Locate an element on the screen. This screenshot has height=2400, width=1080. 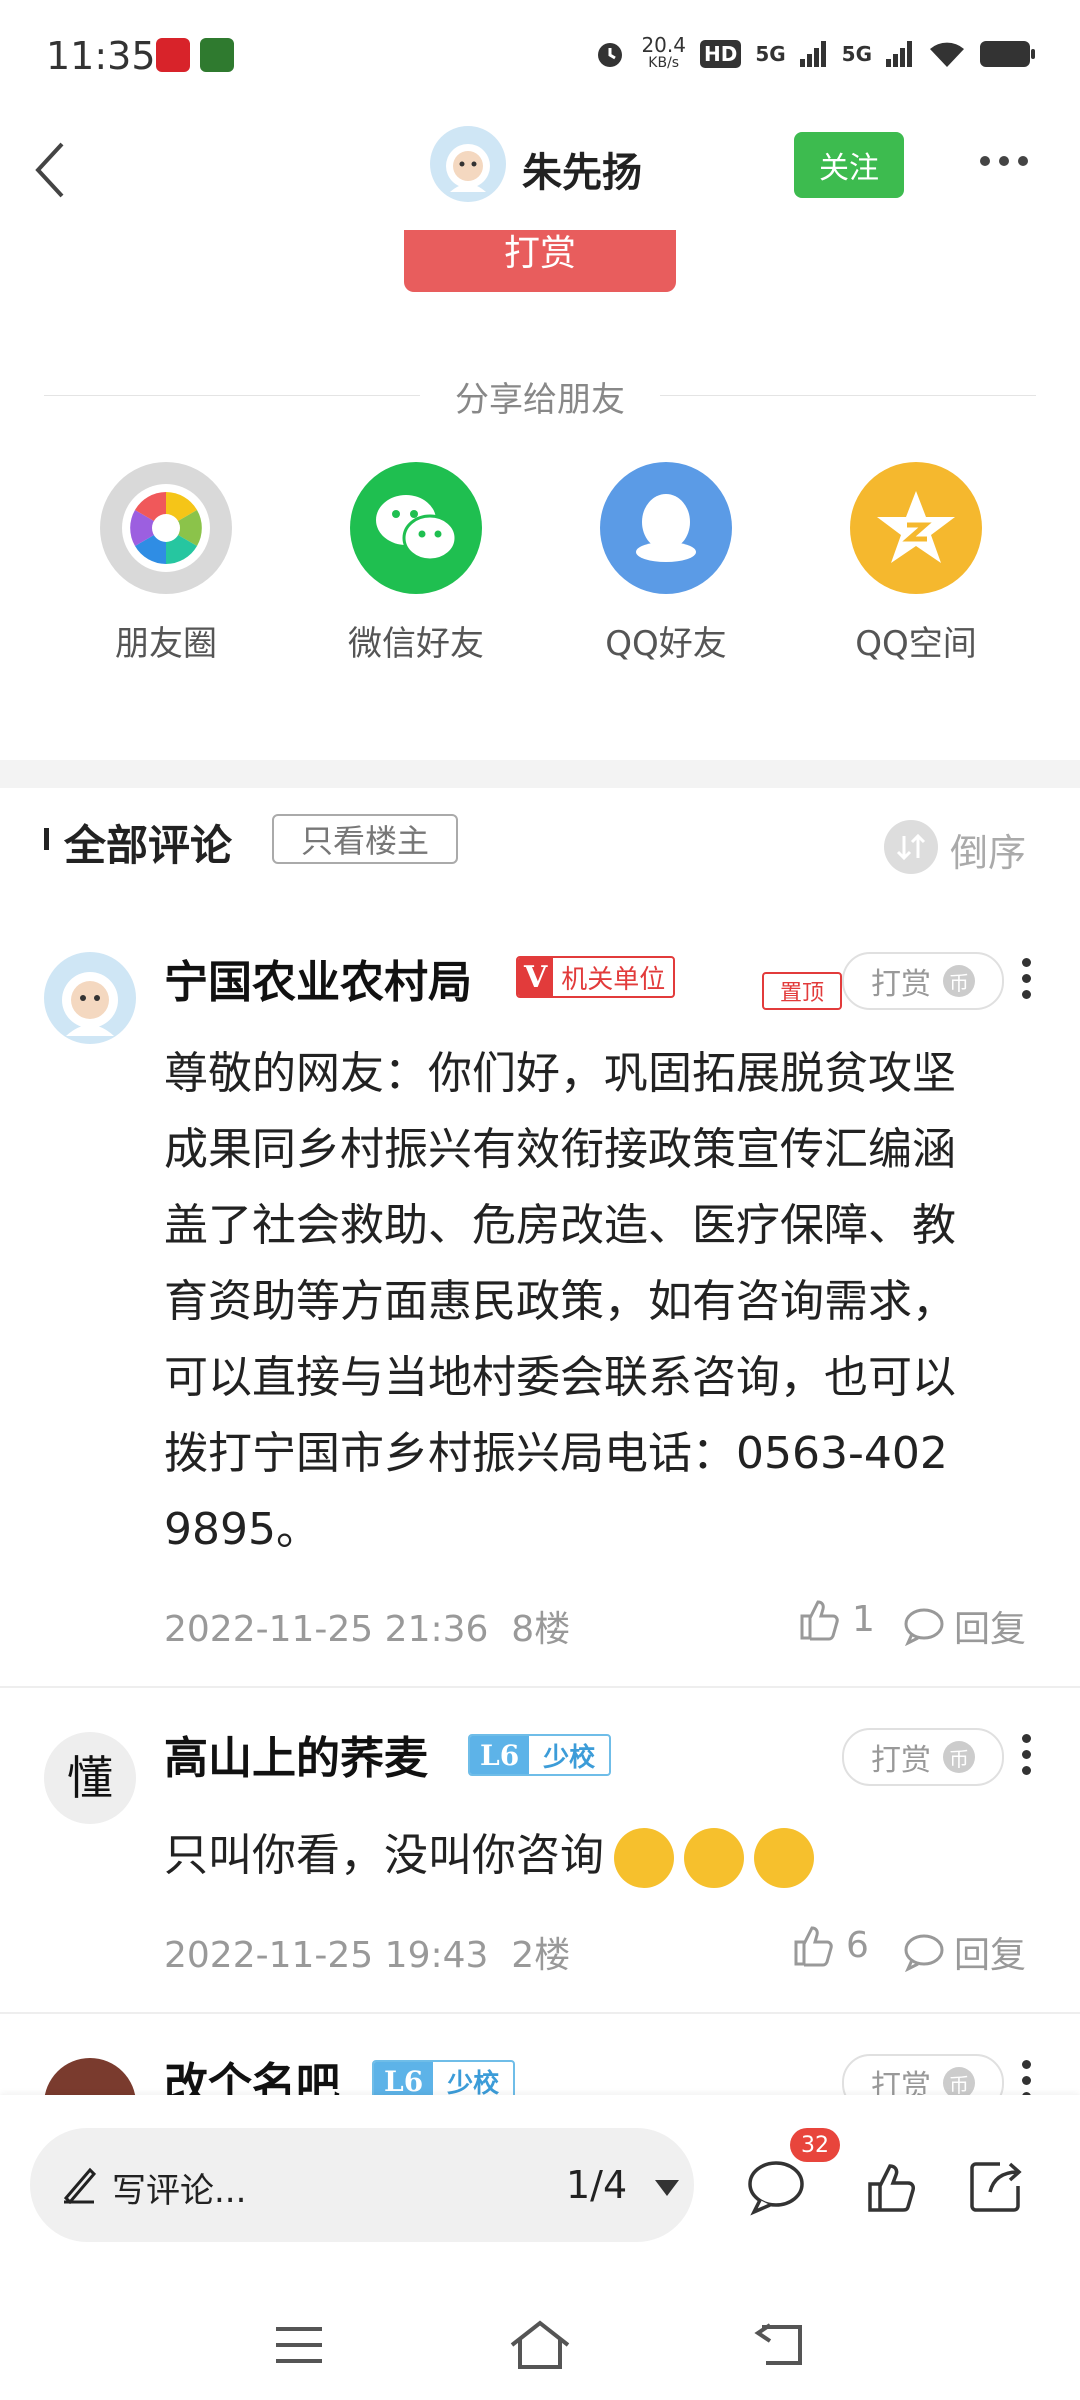
wifi-icon is located at coordinates (947, 54).